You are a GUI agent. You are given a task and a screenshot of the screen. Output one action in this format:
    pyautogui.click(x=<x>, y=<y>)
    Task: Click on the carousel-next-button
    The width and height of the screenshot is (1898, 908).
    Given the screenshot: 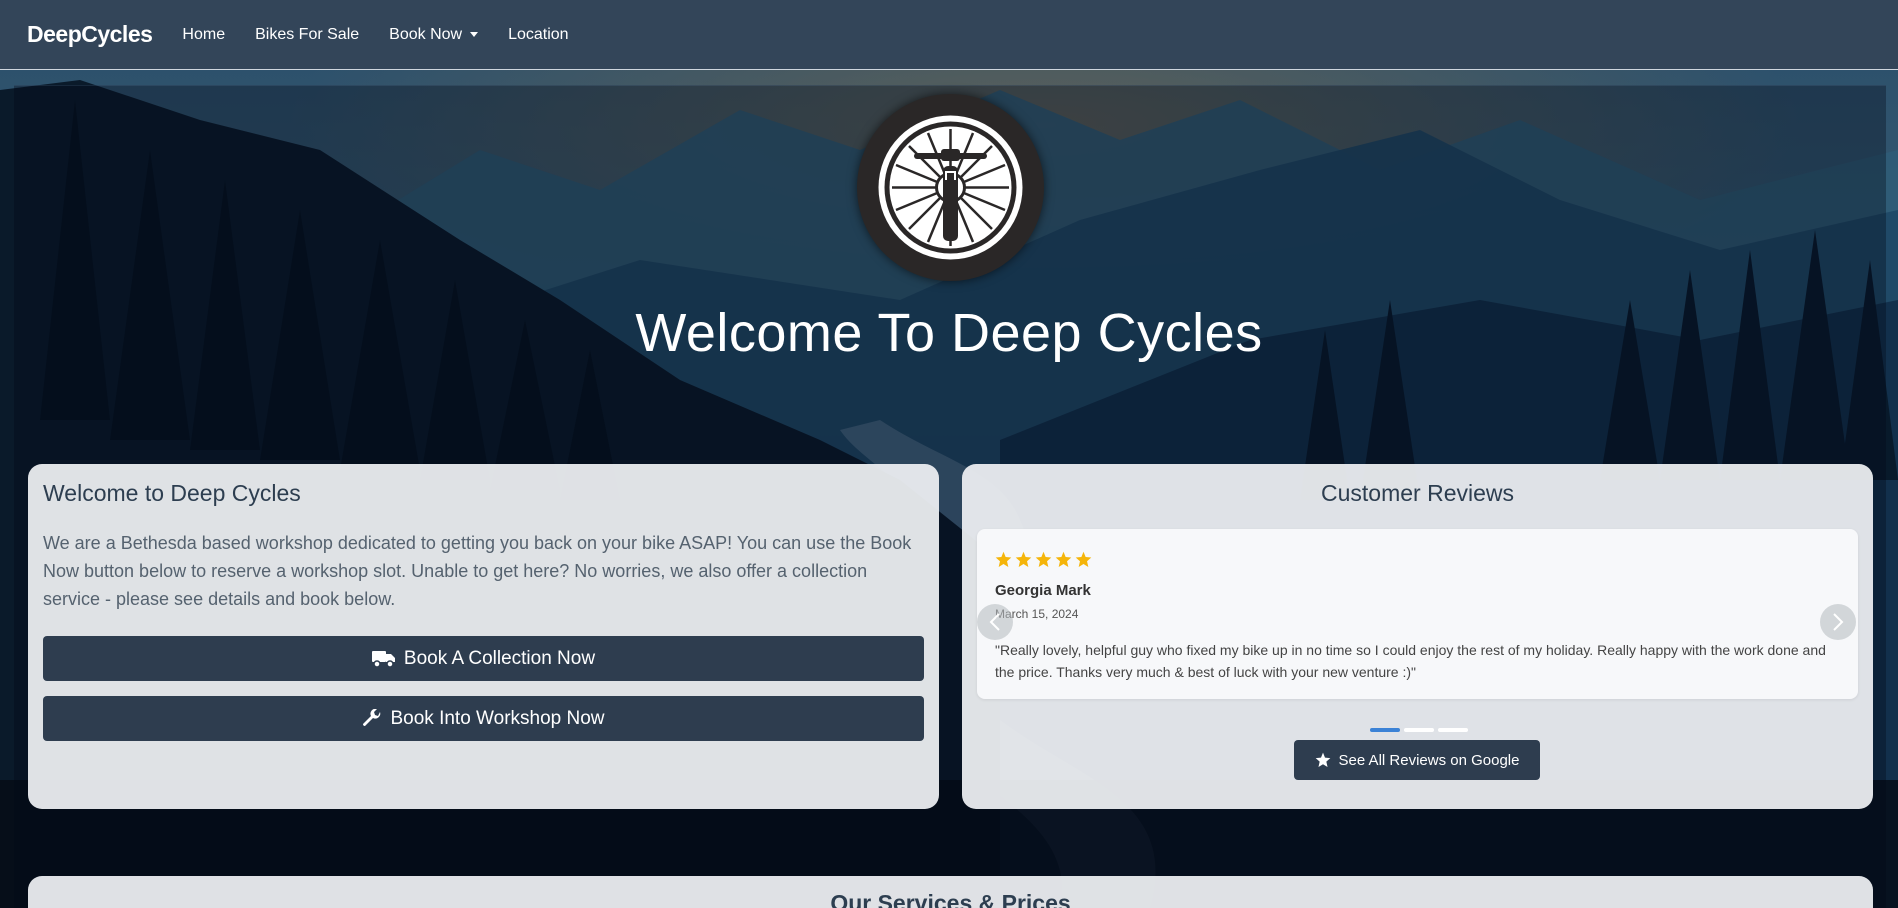 What is the action you would take?
    pyautogui.click(x=1838, y=622)
    